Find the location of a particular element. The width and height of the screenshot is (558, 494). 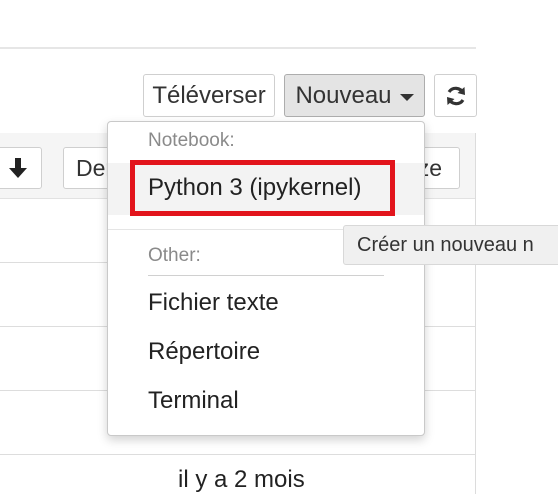

tooltip: Créer un nouveau n is located at coordinates (450, 245).